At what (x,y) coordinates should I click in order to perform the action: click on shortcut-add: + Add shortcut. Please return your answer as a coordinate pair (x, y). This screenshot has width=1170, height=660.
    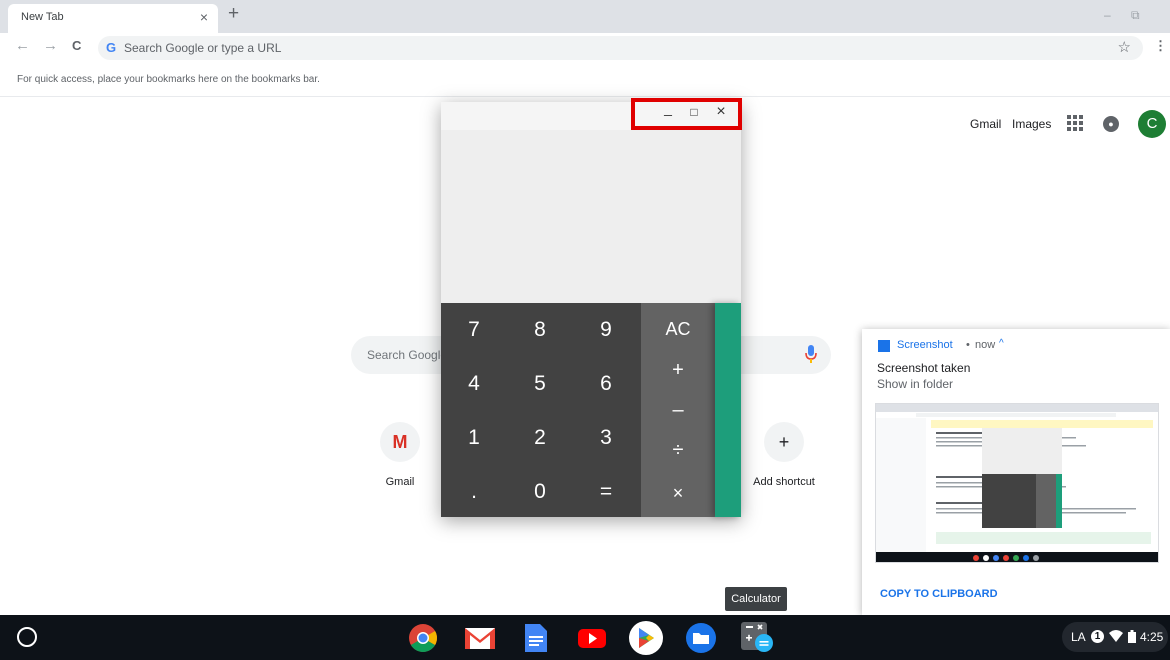
    Looking at the image, I should click on (784, 455).